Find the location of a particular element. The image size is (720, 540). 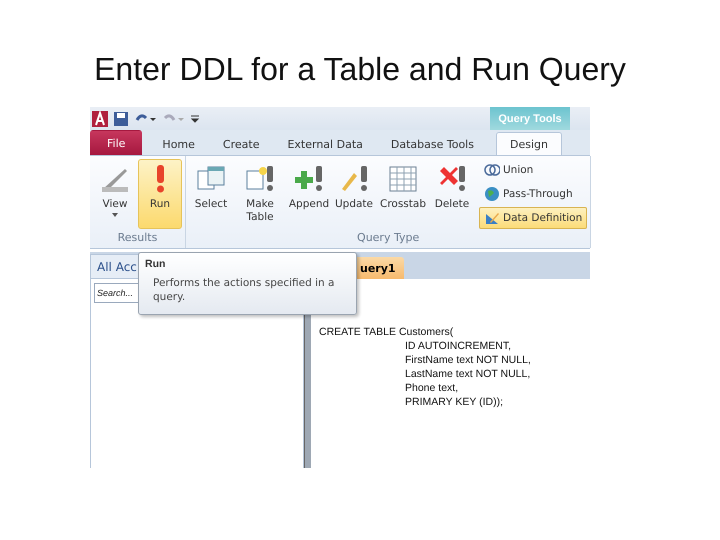

code-line: Phone text, is located at coordinates (432, 388).